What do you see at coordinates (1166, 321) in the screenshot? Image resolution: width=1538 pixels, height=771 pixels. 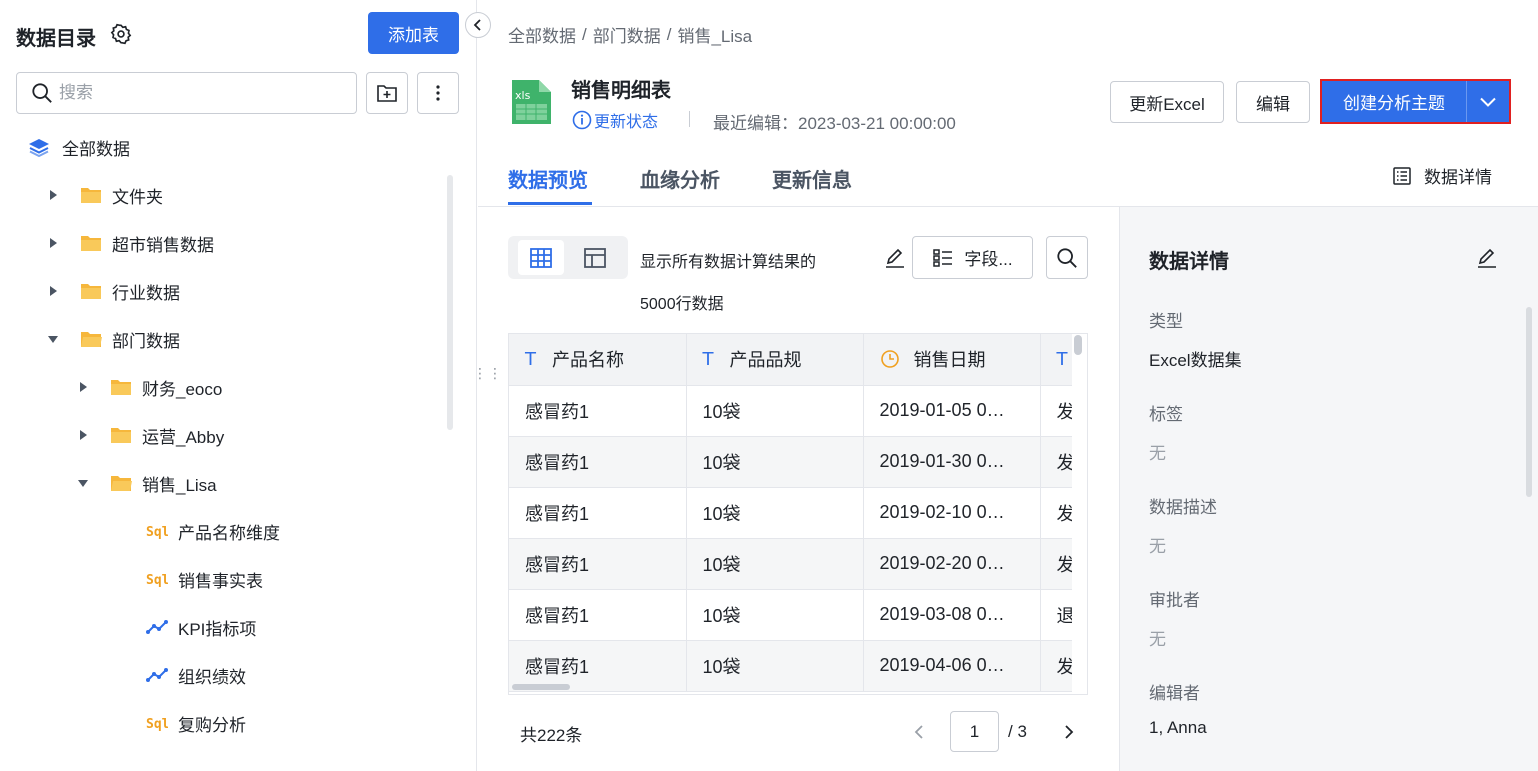 I see `detail-label-type: 类型` at bounding box center [1166, 321].